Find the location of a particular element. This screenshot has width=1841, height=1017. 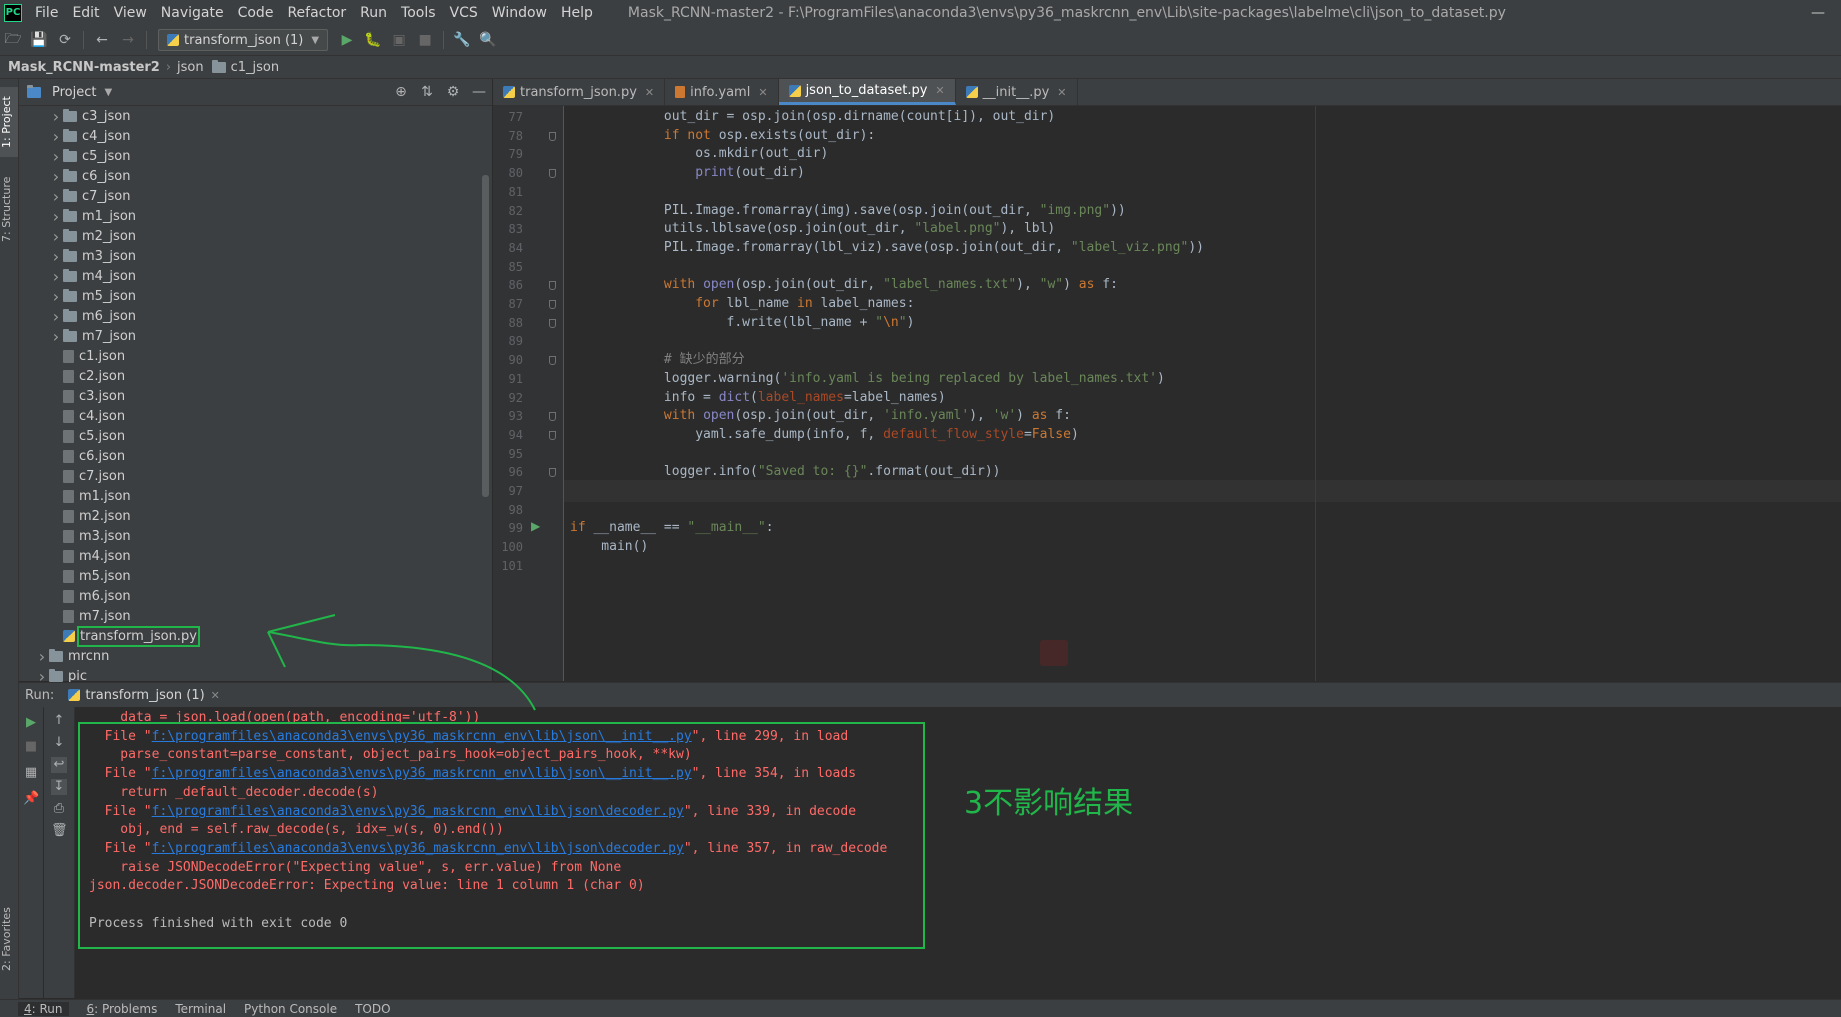

menu-item-code: Code is located at coordinates (256, 13).